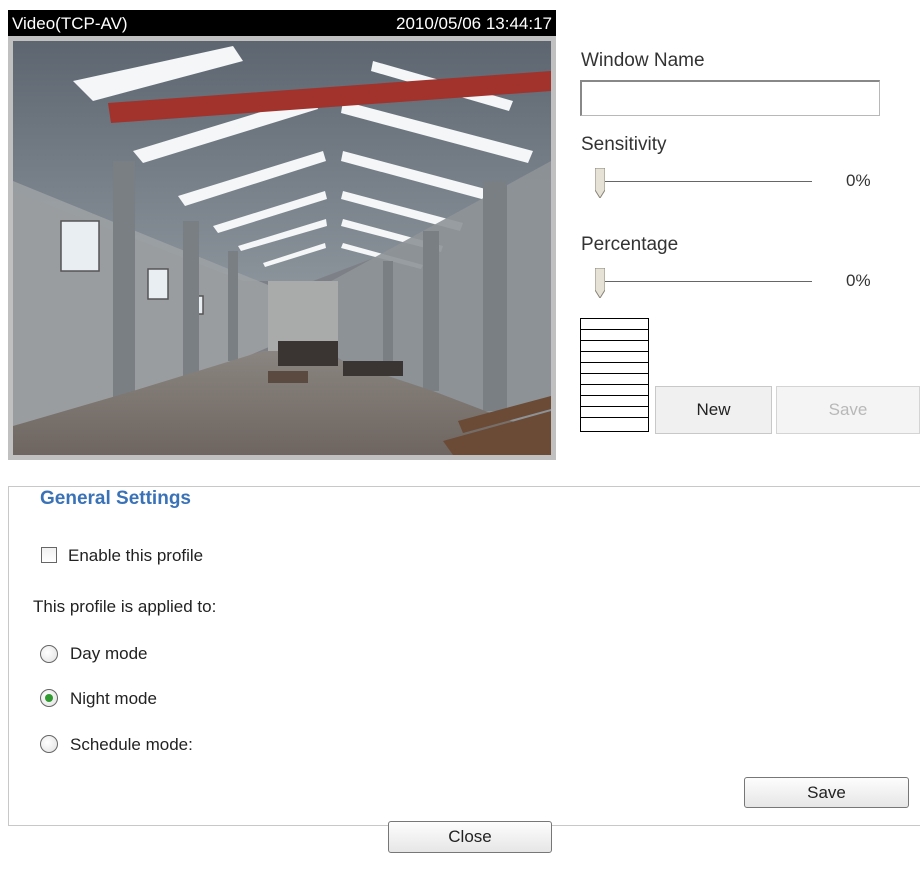  Describe the element at coordinates (70, 23) in the screenshot. I see `video-stream-title: Video(TCP-AV)` at that location.